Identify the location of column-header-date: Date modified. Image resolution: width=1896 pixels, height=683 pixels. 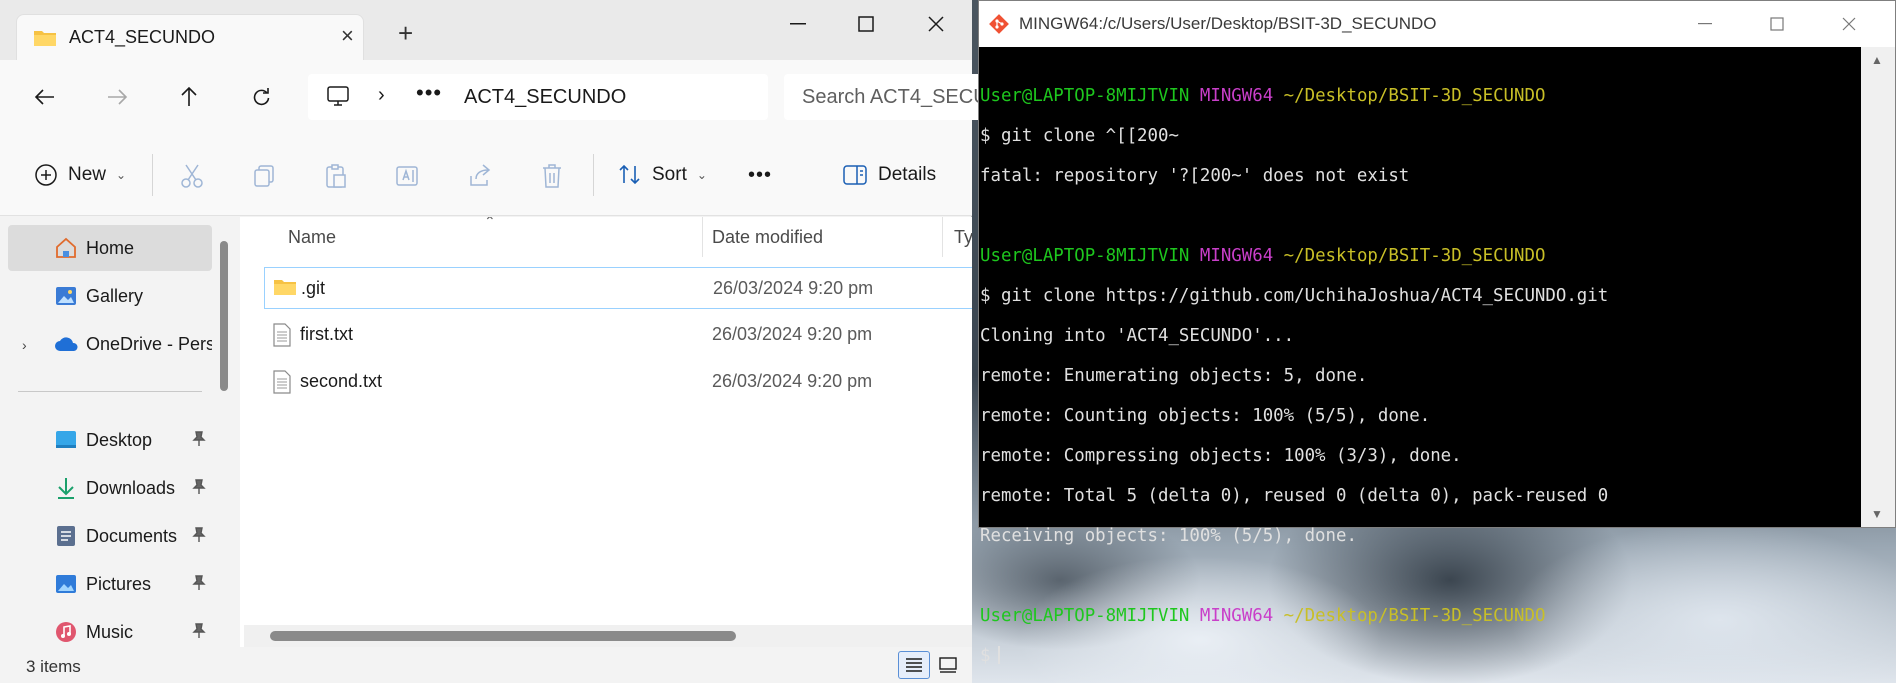
(767, 237).